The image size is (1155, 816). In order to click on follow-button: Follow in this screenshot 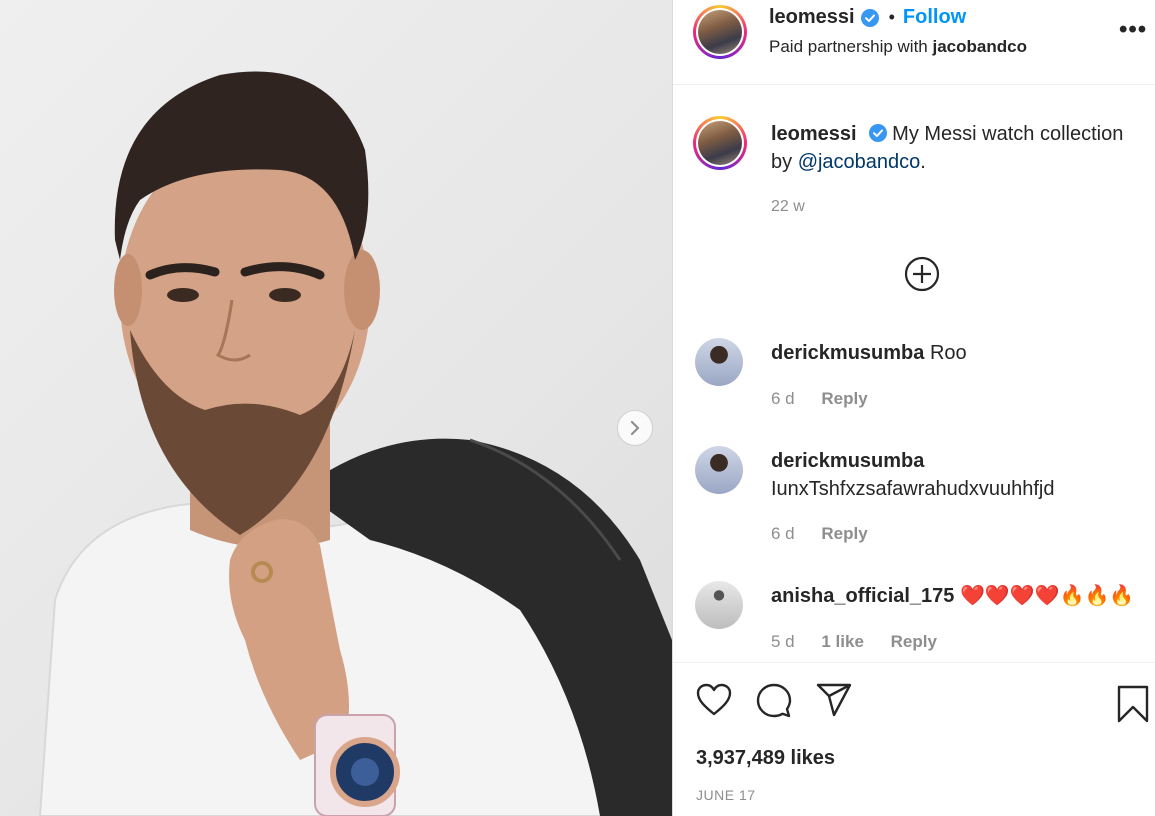, I will do `click(934, 17)`.